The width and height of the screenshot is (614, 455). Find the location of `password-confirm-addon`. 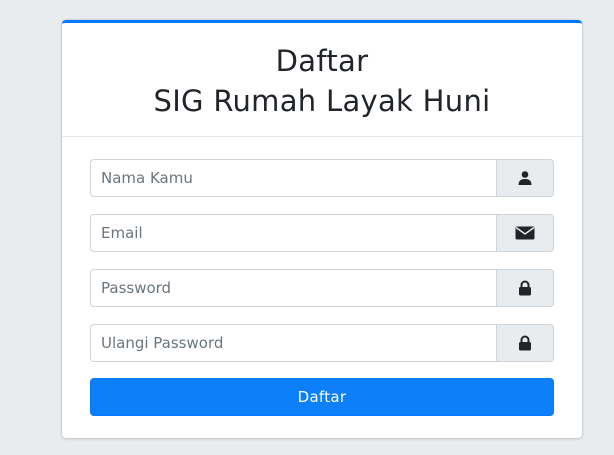

password-confirm-addon is located at coordinates (525, 343).